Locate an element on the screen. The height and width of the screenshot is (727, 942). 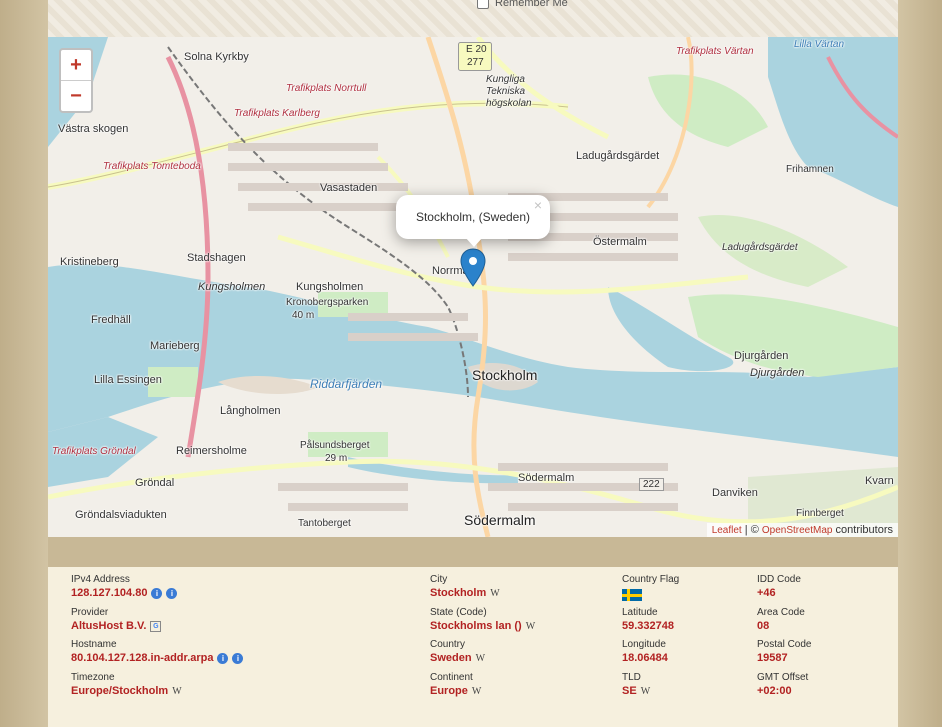
timezone-label: Timezone is located at coordinates (93, 677).